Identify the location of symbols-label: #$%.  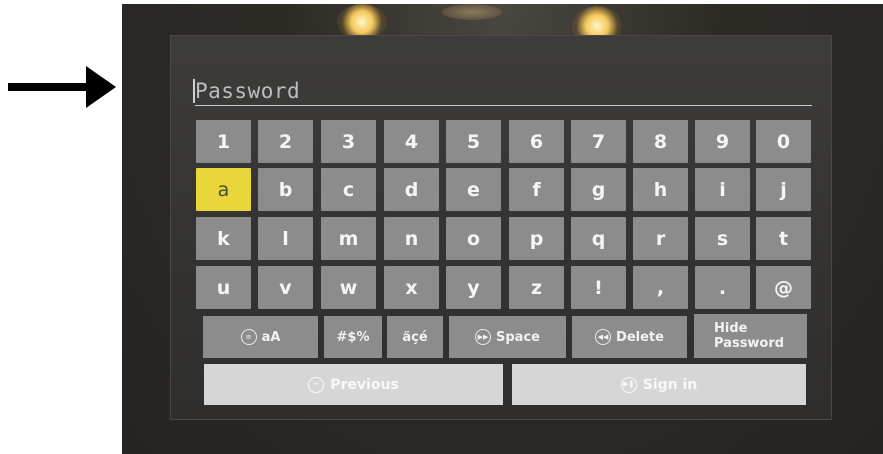
(353, 337).